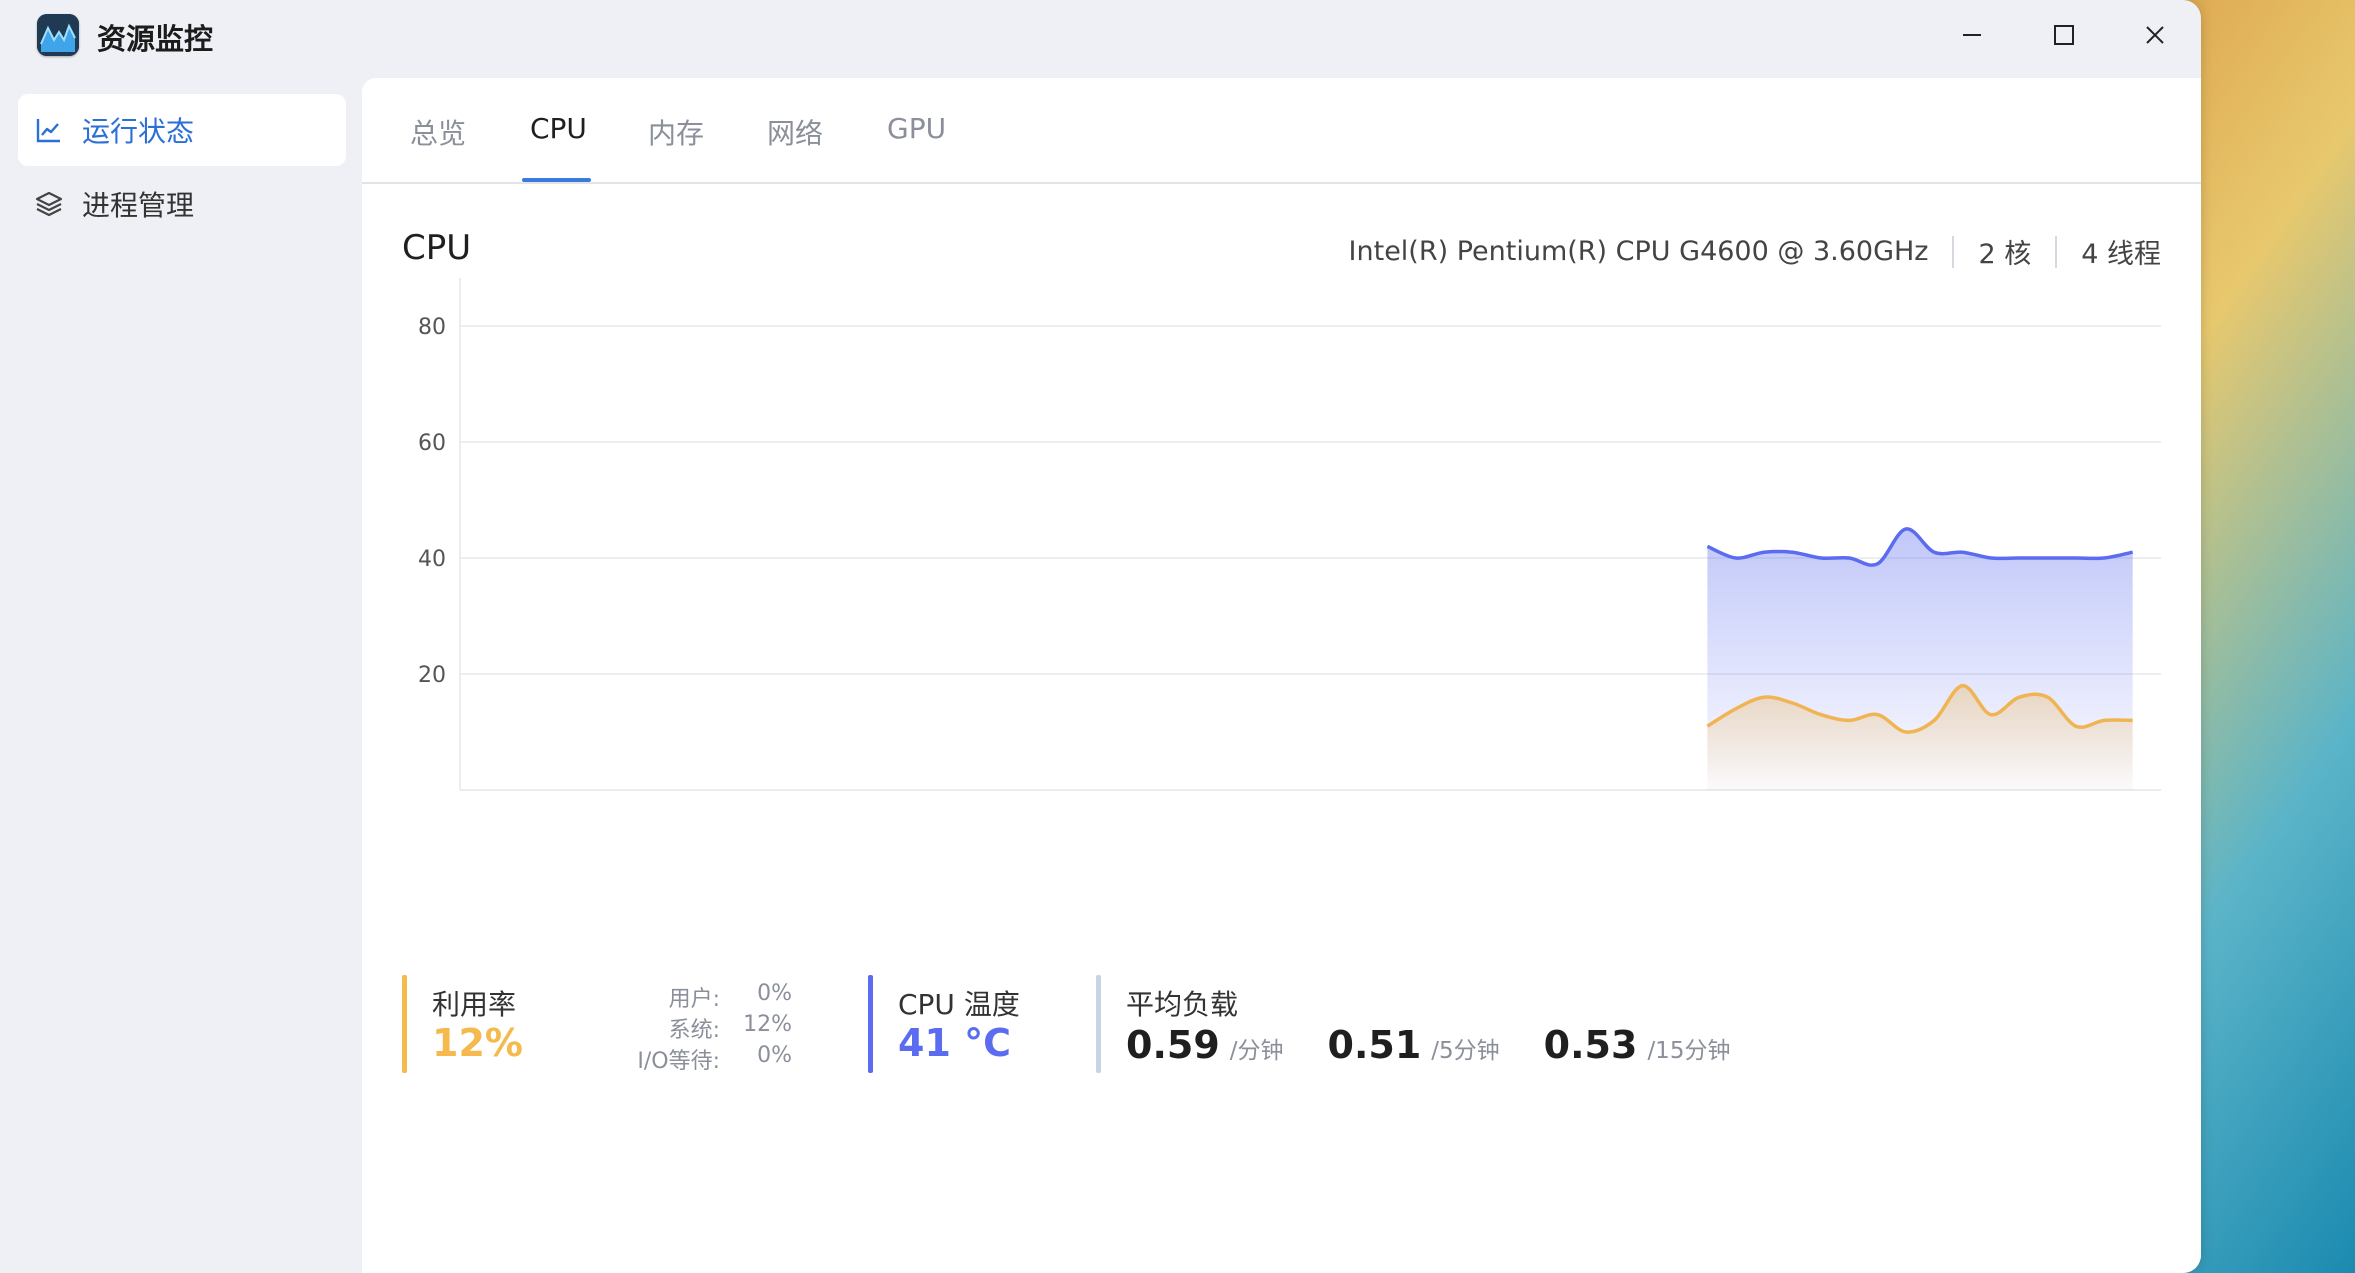 The image size is (2355, 1273). Describe the element at coordinates (556, 180) in the screenshot. I see `active-tab-indicator` at that location.